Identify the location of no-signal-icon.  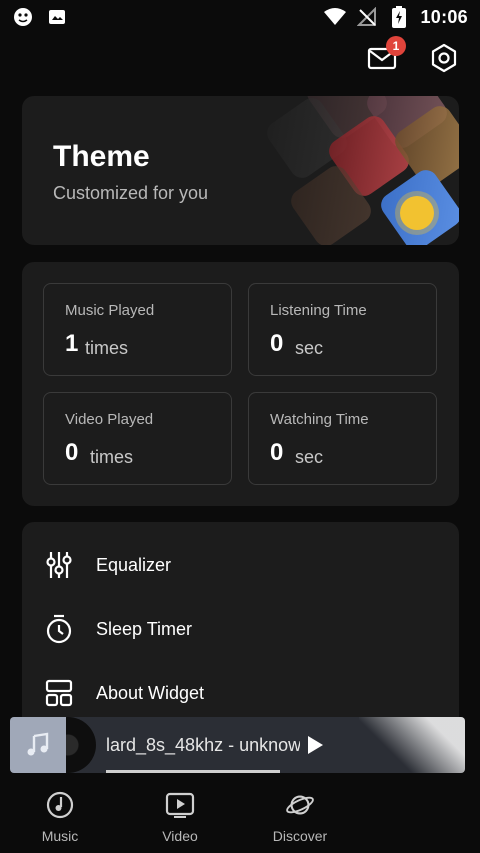
(367, 17).